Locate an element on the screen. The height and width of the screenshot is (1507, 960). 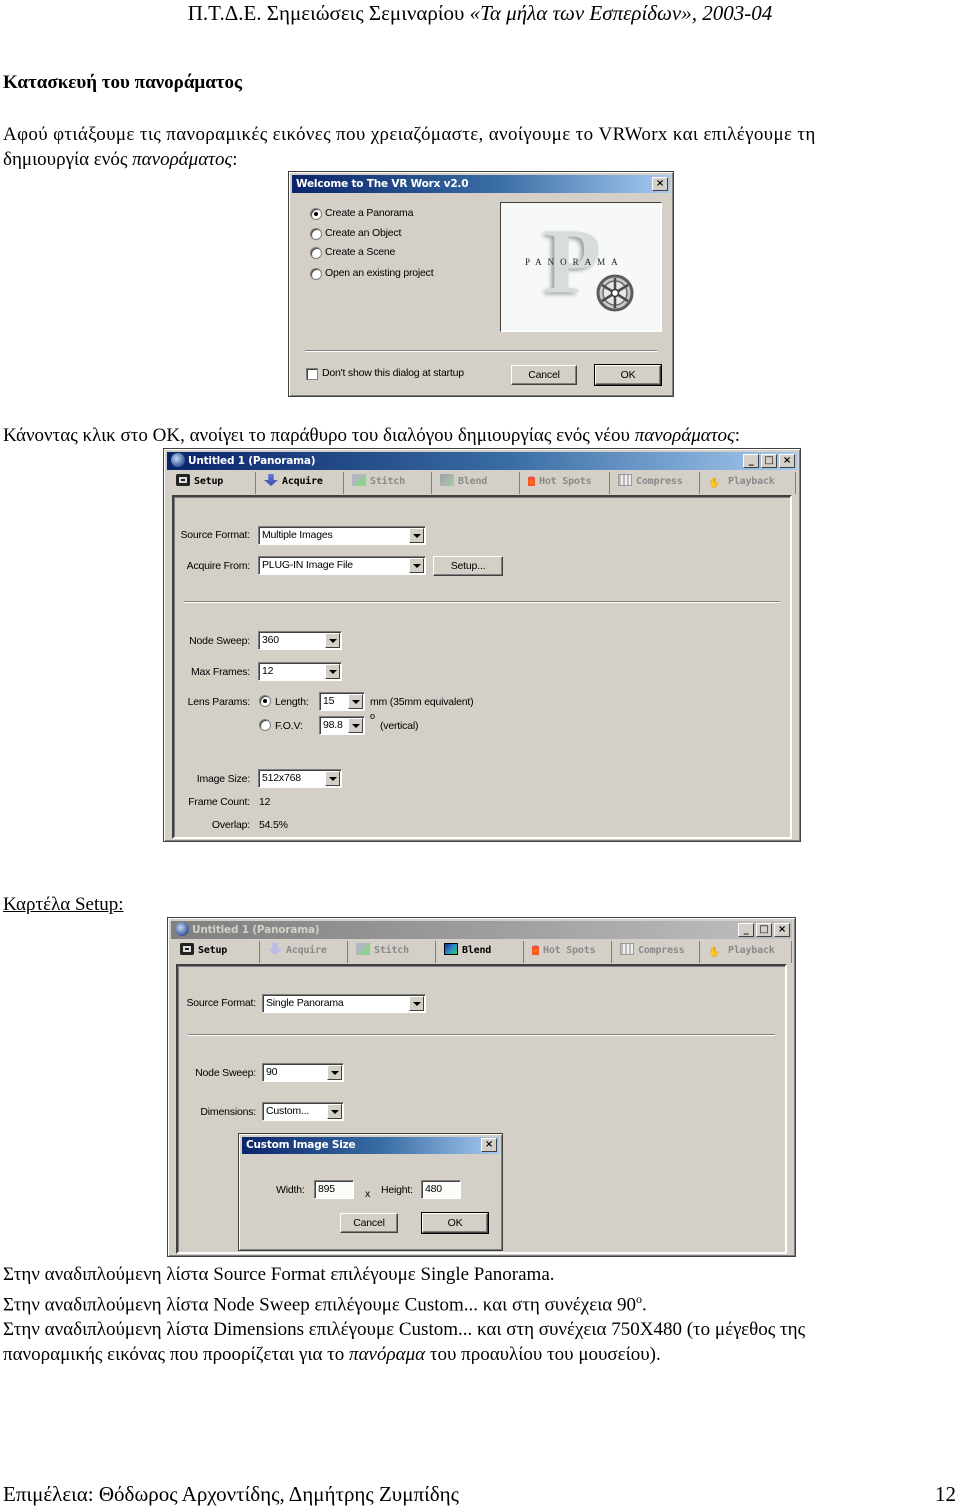
tab-label: Hot Spots is located at coordinates (569, 950).